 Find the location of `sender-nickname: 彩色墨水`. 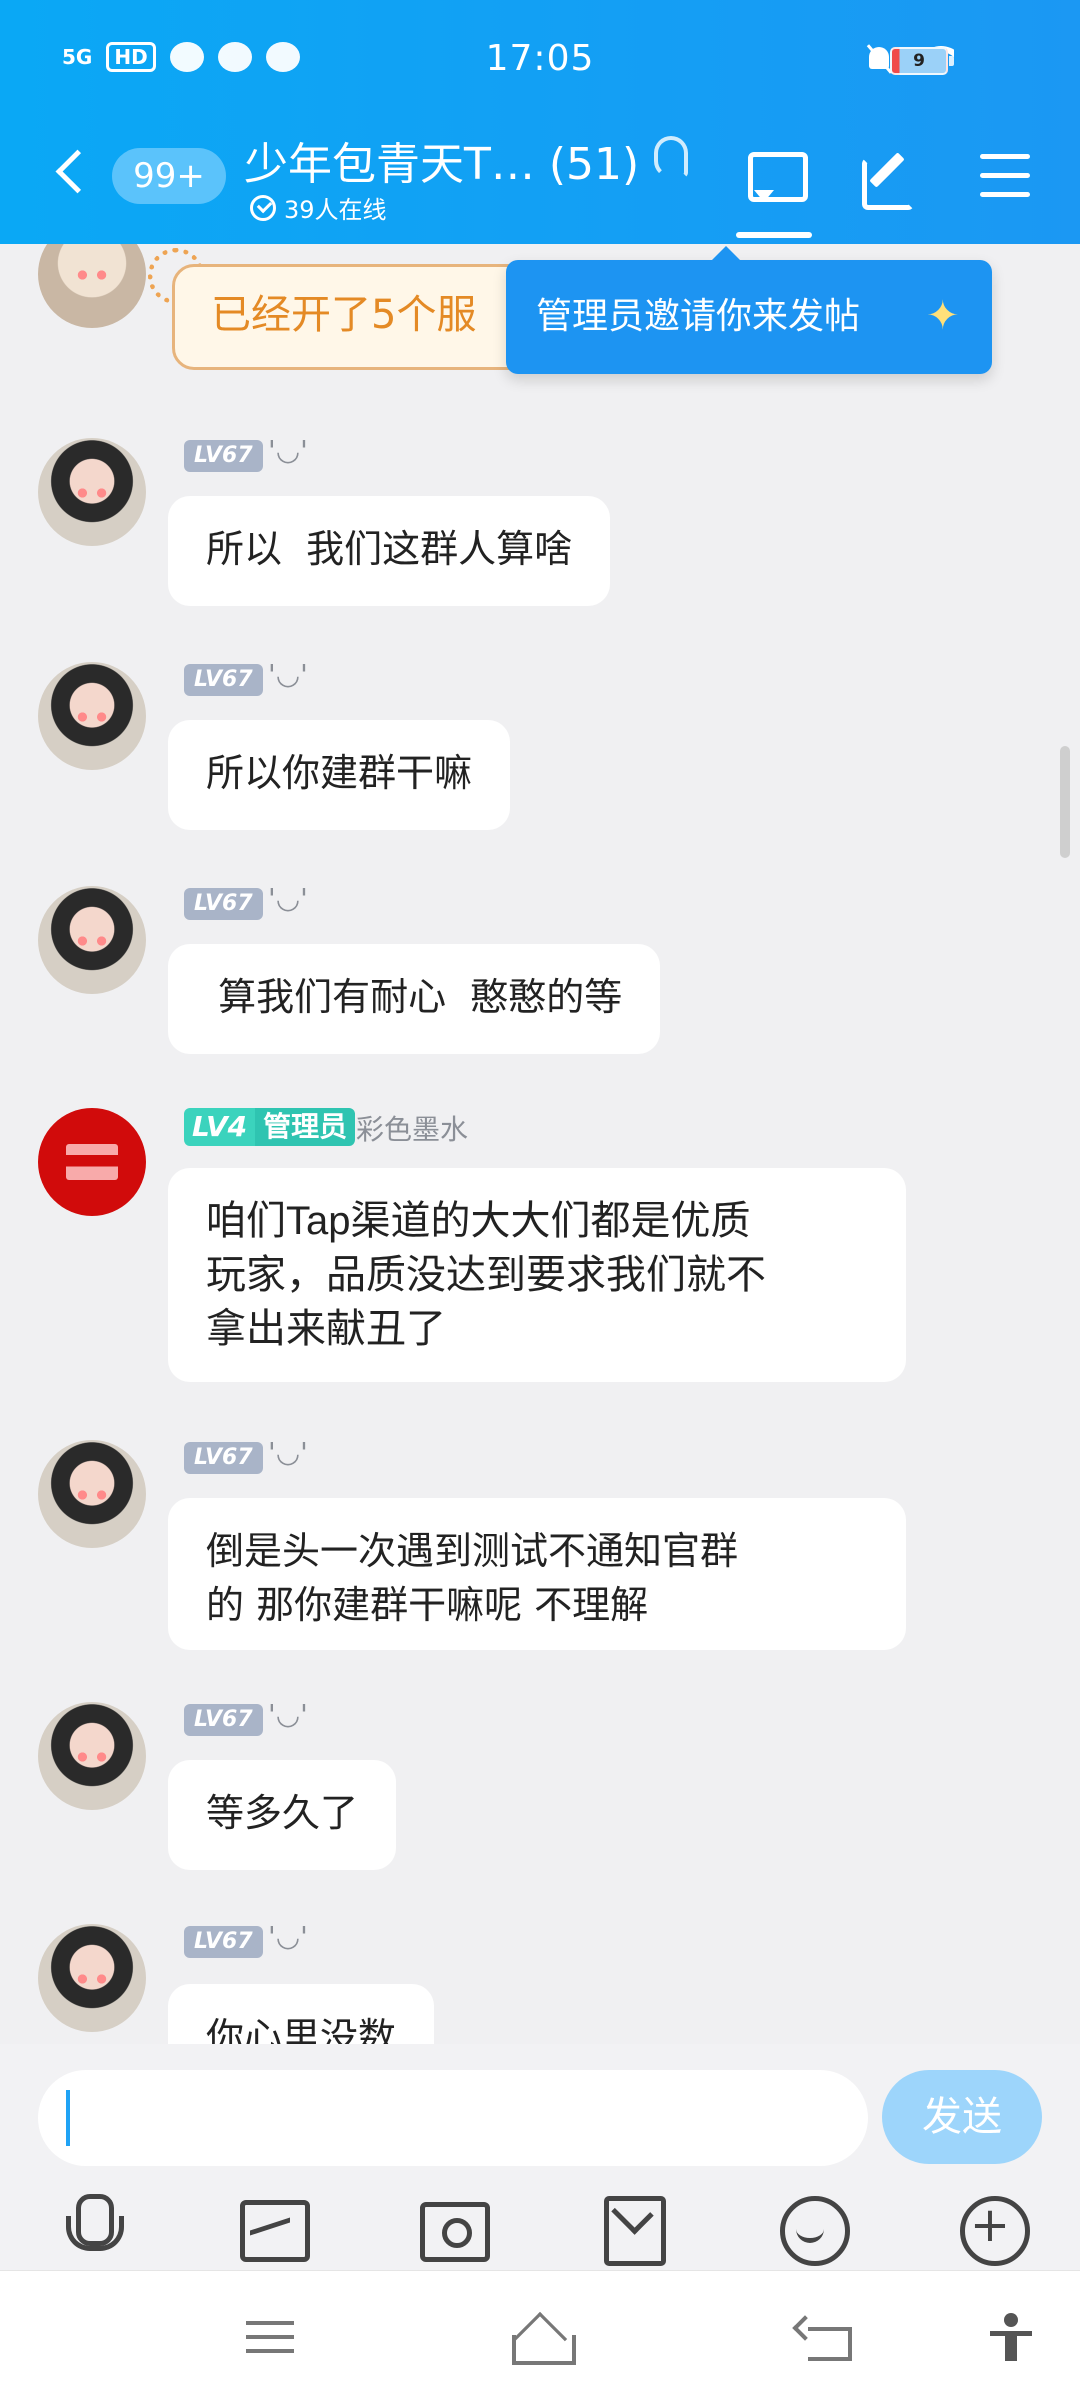

sender-nickname: 彩色墨水 is located at coordinates (412, 1129).